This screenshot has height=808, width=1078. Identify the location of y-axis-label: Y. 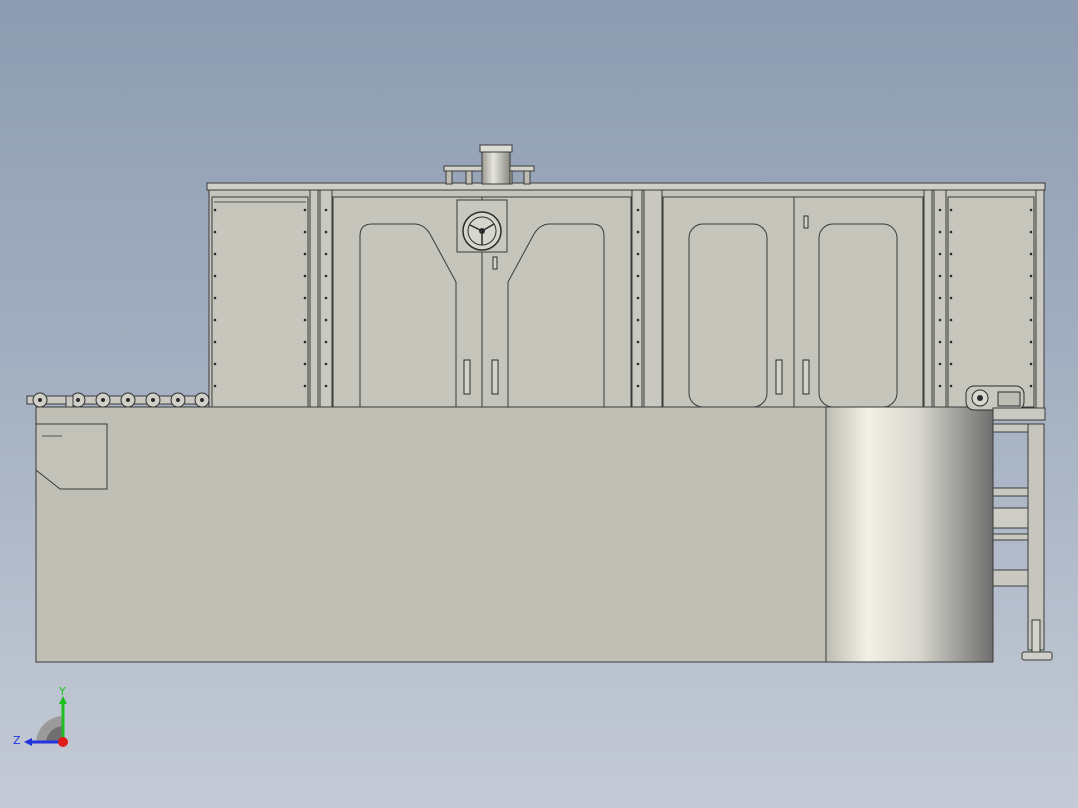
(62, 691).